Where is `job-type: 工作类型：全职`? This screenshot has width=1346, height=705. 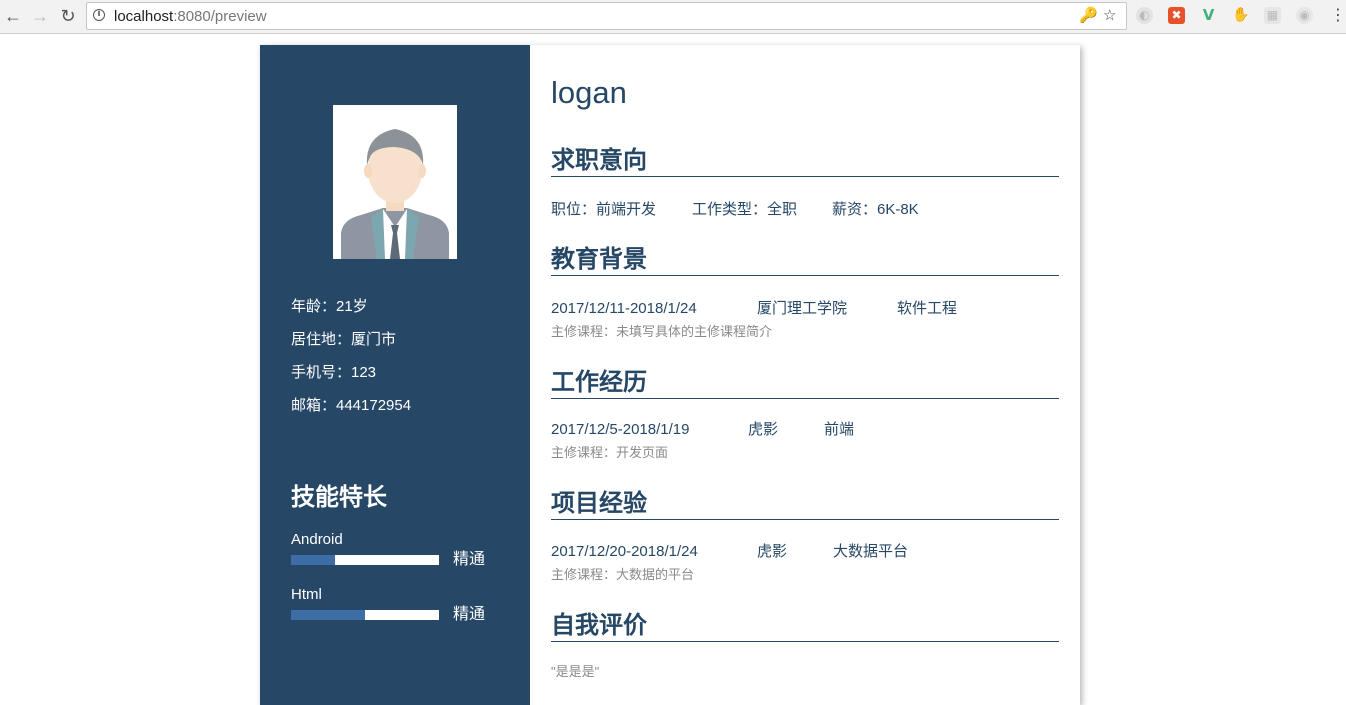 job-type: 工作类型：全职 is located at coordinates (745, 209).